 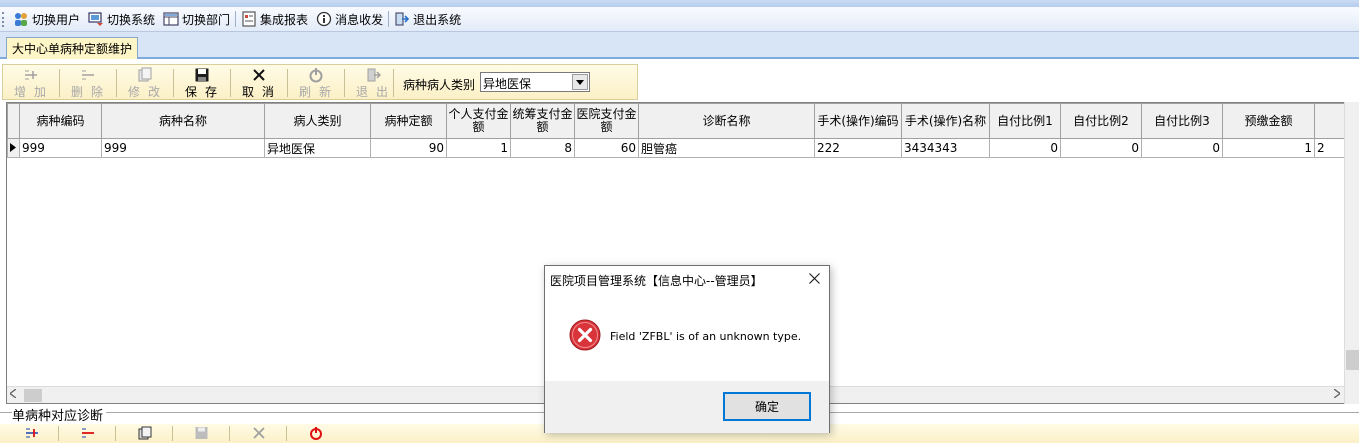 What do you see at coordinates (261, 92) in the screenshot?
I see `cancel-button-label: 取消` at bounding box center [261, 92].